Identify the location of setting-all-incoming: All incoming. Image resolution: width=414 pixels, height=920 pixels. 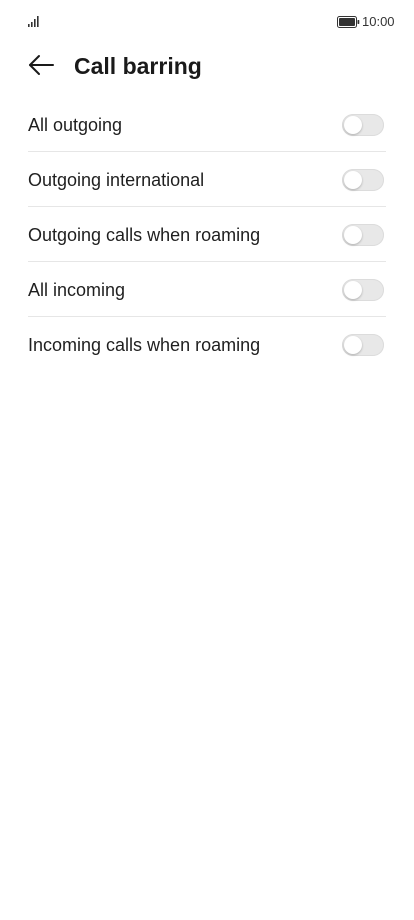
(207, 289).